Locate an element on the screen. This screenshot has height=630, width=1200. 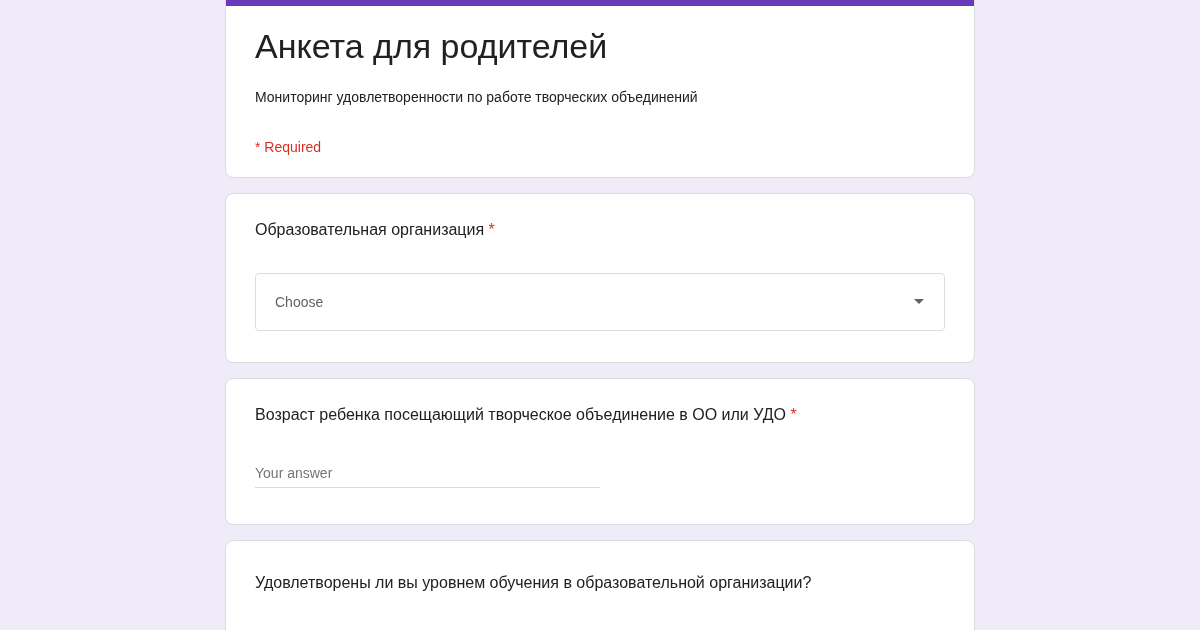
caret-icon is located at coordinates (919, 302).